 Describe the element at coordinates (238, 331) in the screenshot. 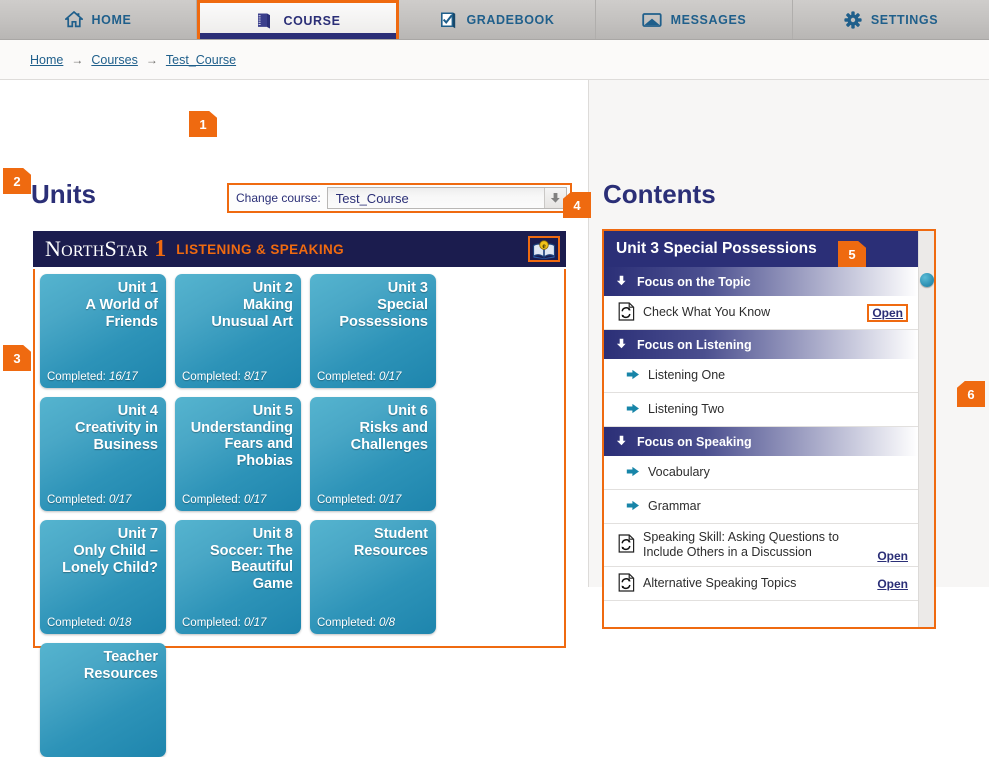

I see `unit-tile: Unit 2 Making Unusual Art Completed: 8/17` at that location.